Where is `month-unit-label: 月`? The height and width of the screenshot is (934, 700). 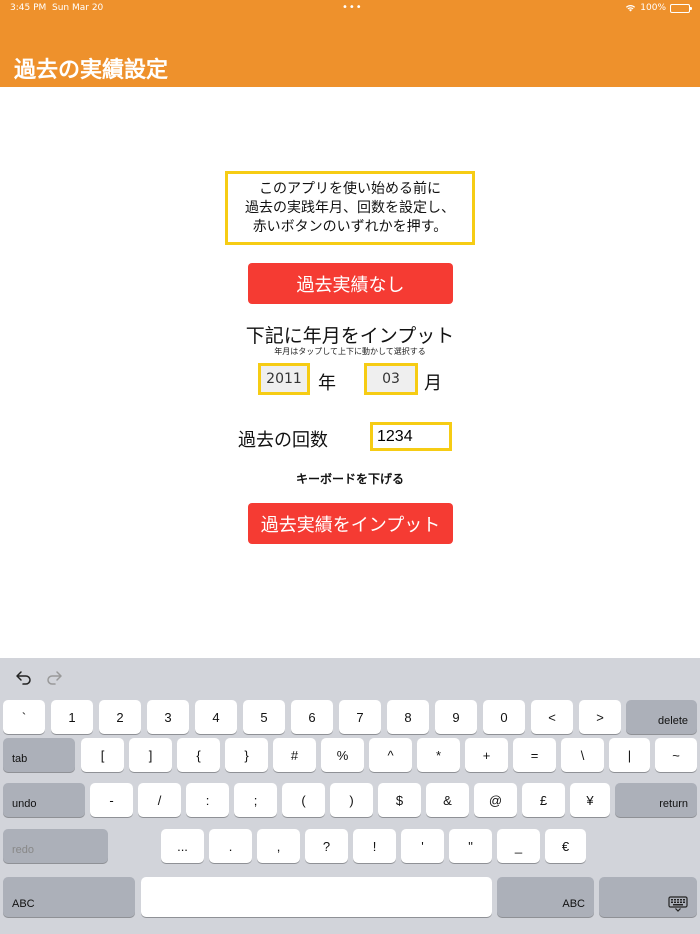
month-unit-label: 月 is located at coordinates (433, 383).